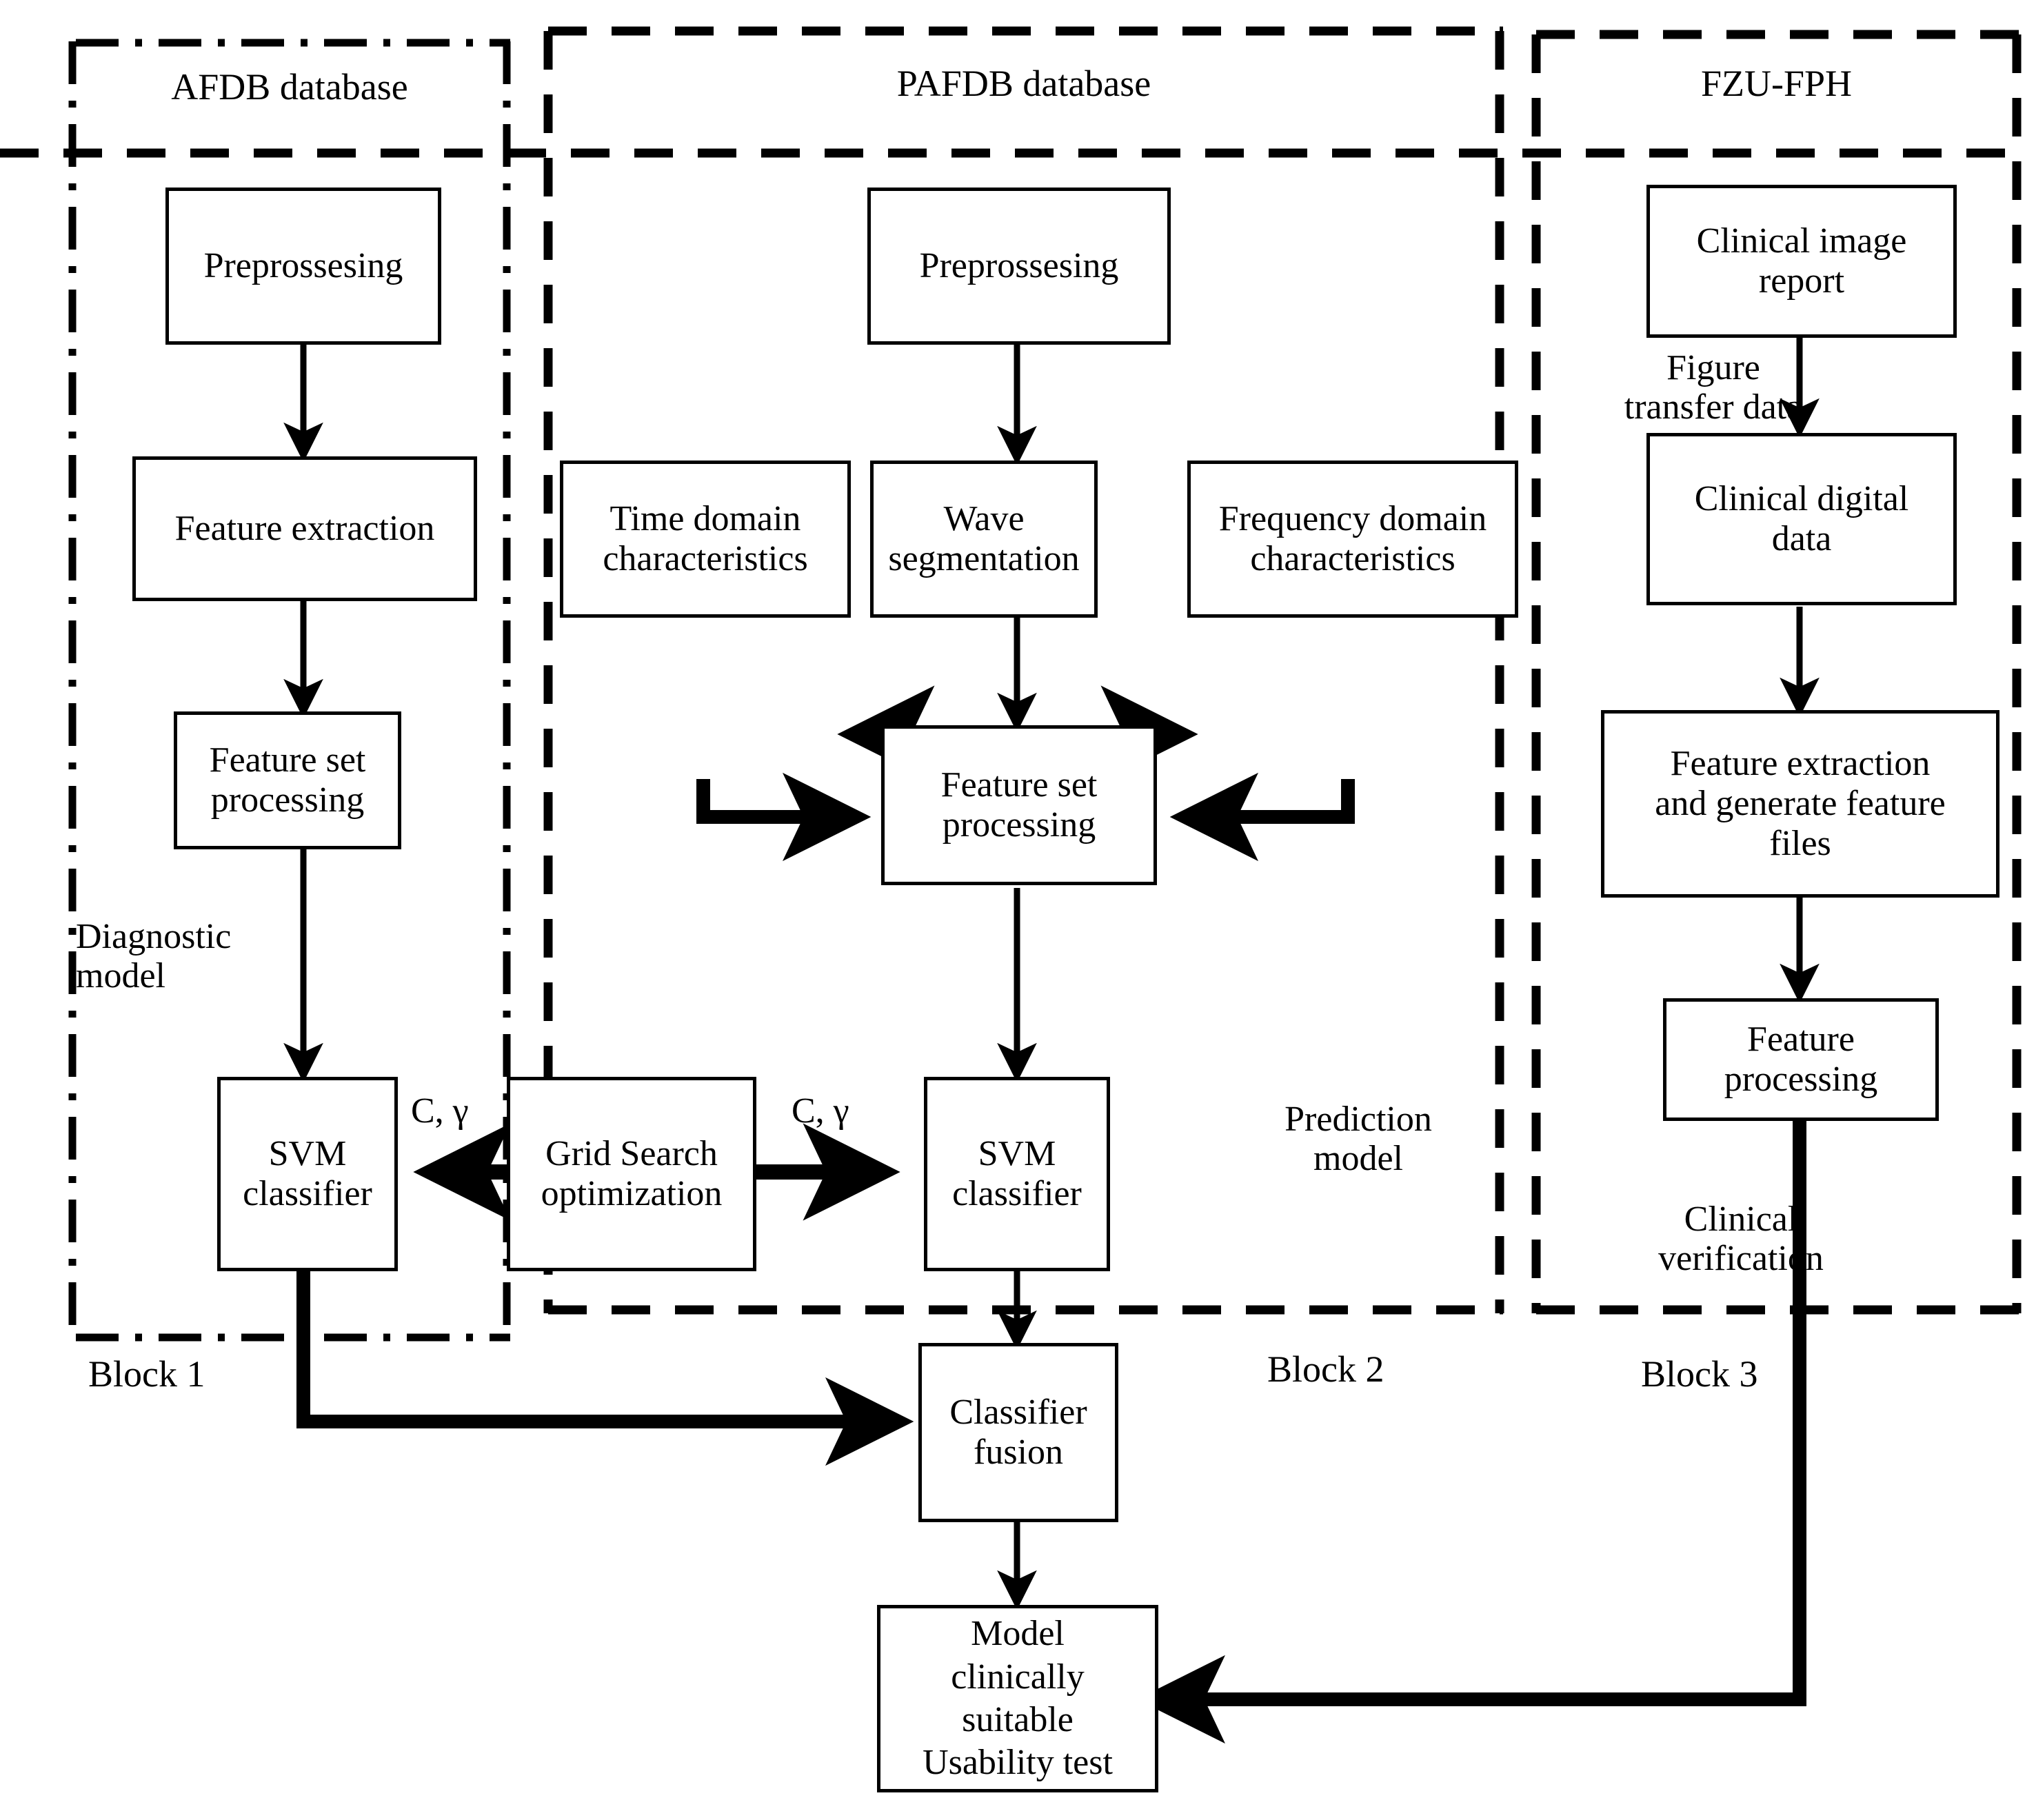 The image size is (2025, 1820). What do you see at coordinates (1325, 1369) in the screenshot?
I see `block-label-2: Block 2` at bounding box center [1325, 1369].